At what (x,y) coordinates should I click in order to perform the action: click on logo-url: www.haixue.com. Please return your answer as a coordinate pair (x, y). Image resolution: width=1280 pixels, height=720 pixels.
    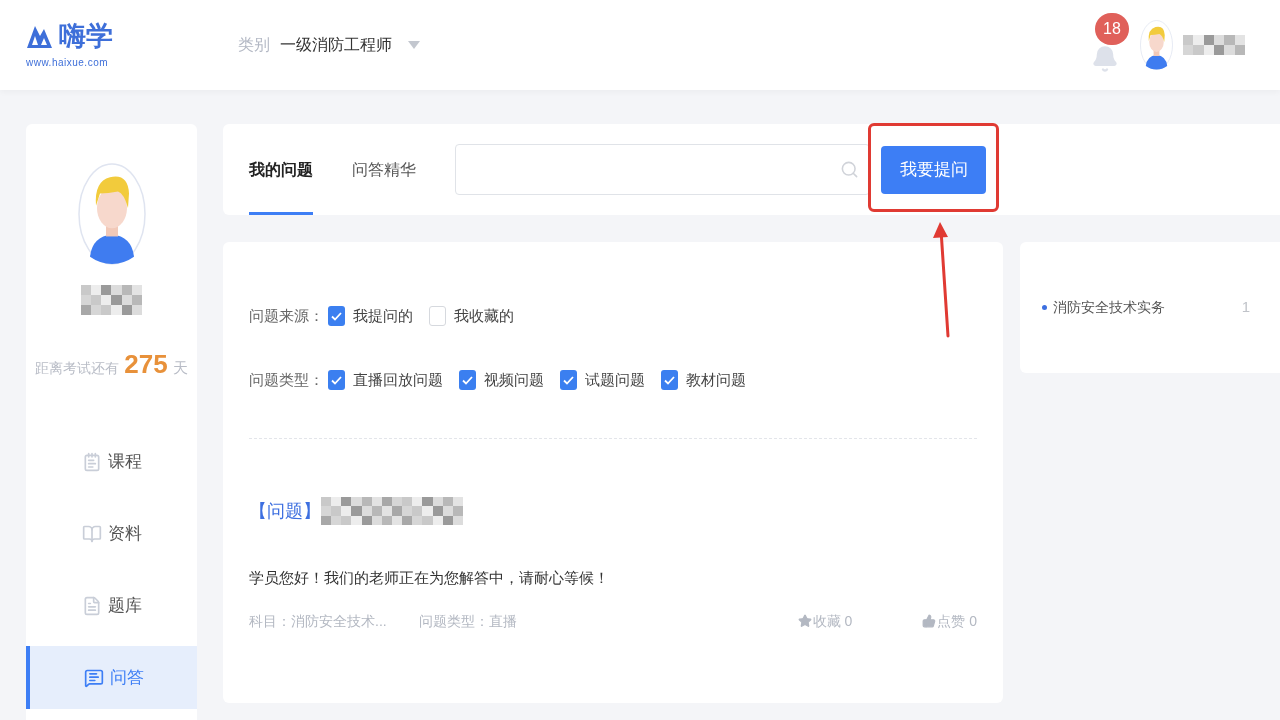
    Looking at the image, I should click on (68, 63).